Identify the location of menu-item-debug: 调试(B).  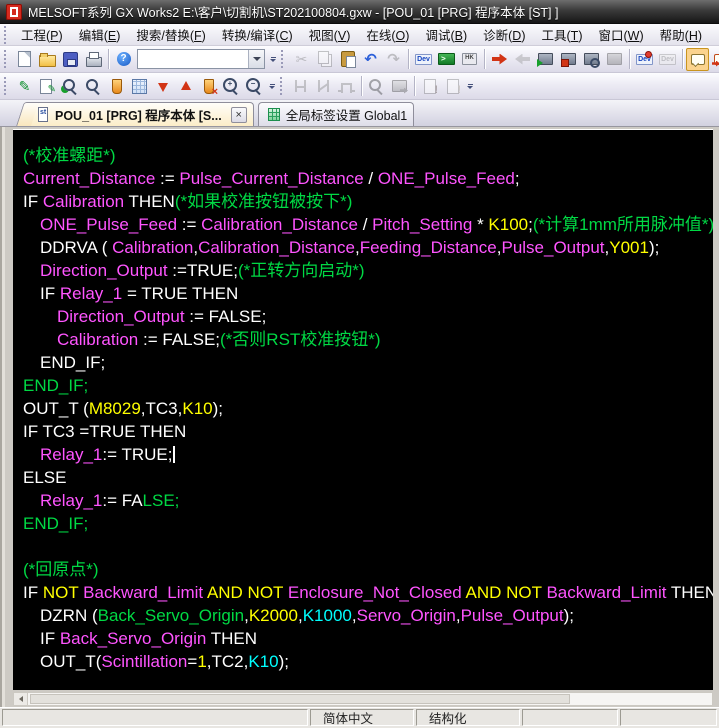
(446, 34).